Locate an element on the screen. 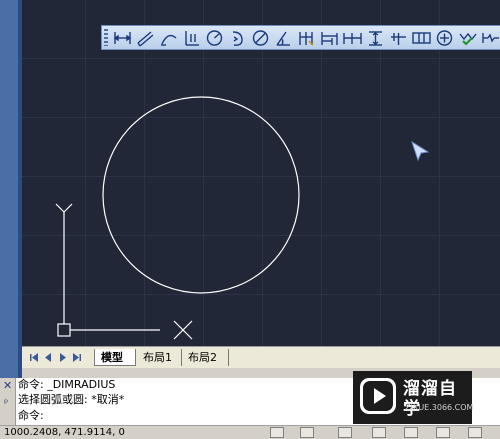 Image resolution: width=500 pixels, height=439 pixels. grid-toggle-icon is located at coordinates (307, 432).